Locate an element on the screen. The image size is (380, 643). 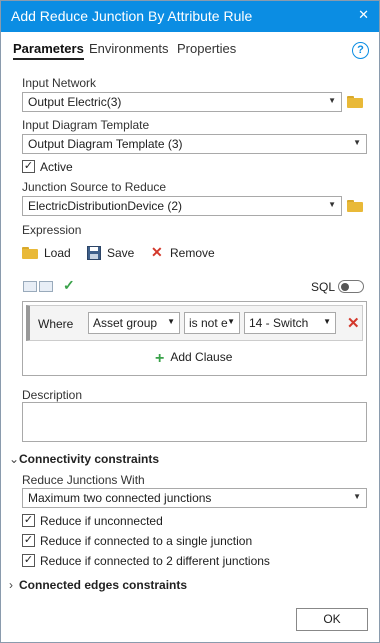
reduce-unconnected-label: Reduce if unconnected is located at coordinates (101, 521).